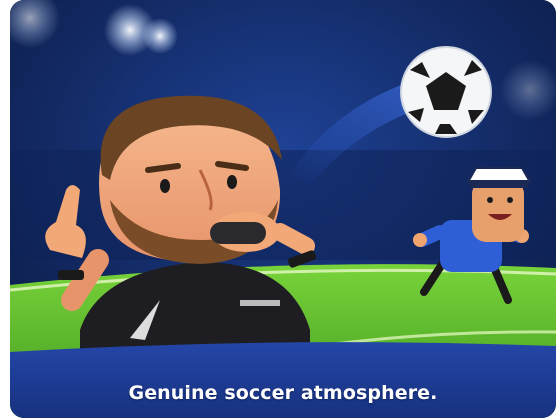 The image size is (558, 420). I want to click on soccer-ball-icon, so click(446, 92).